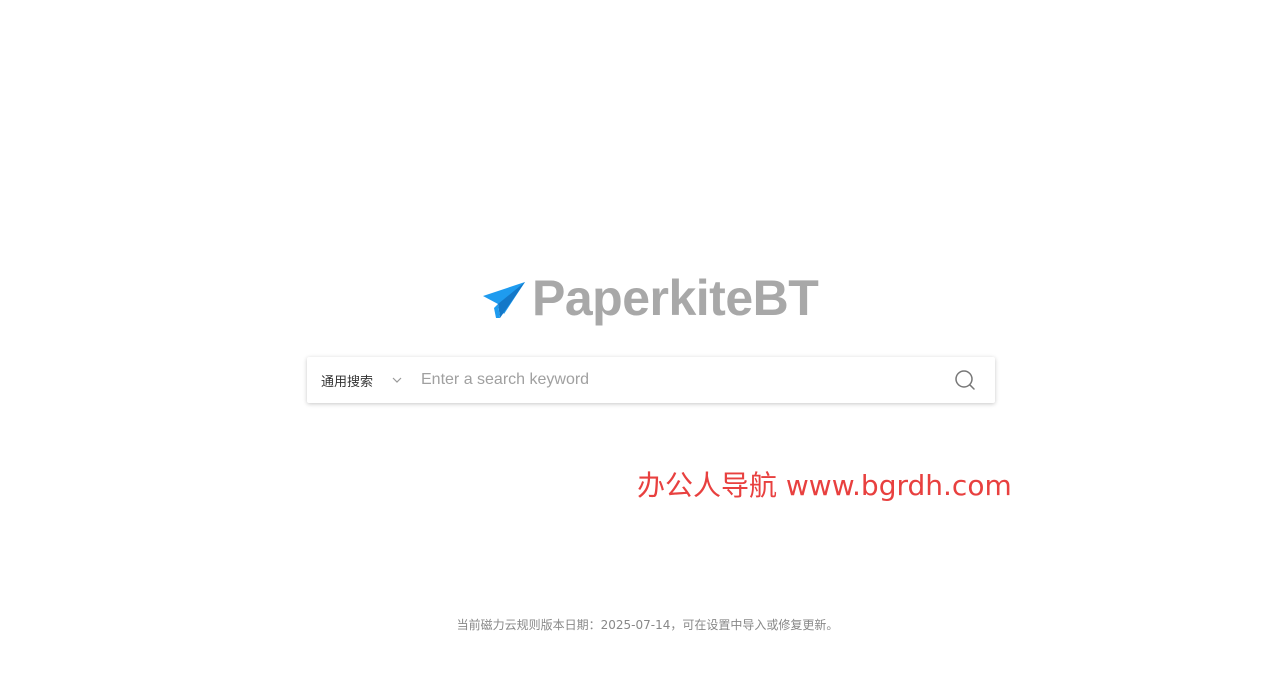  Describe the element at coordinates (675, 298) in the screenshot. I see `logo-text: PaperkiteBT` at that location.